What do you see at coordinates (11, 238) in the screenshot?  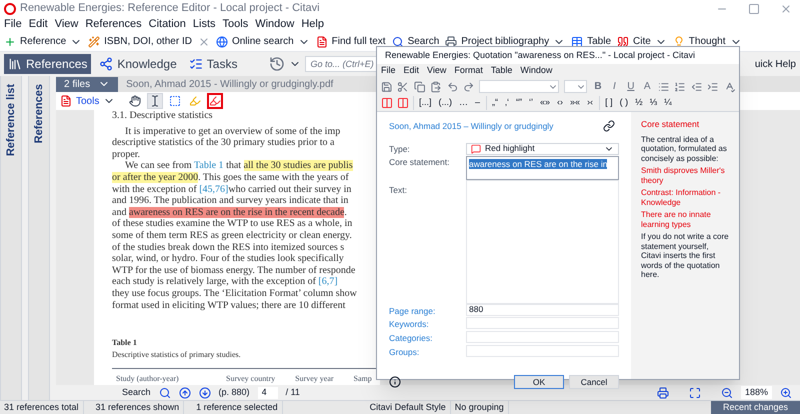 I see `collapsed-panel: Reference list` at bounding box center [11, 238].